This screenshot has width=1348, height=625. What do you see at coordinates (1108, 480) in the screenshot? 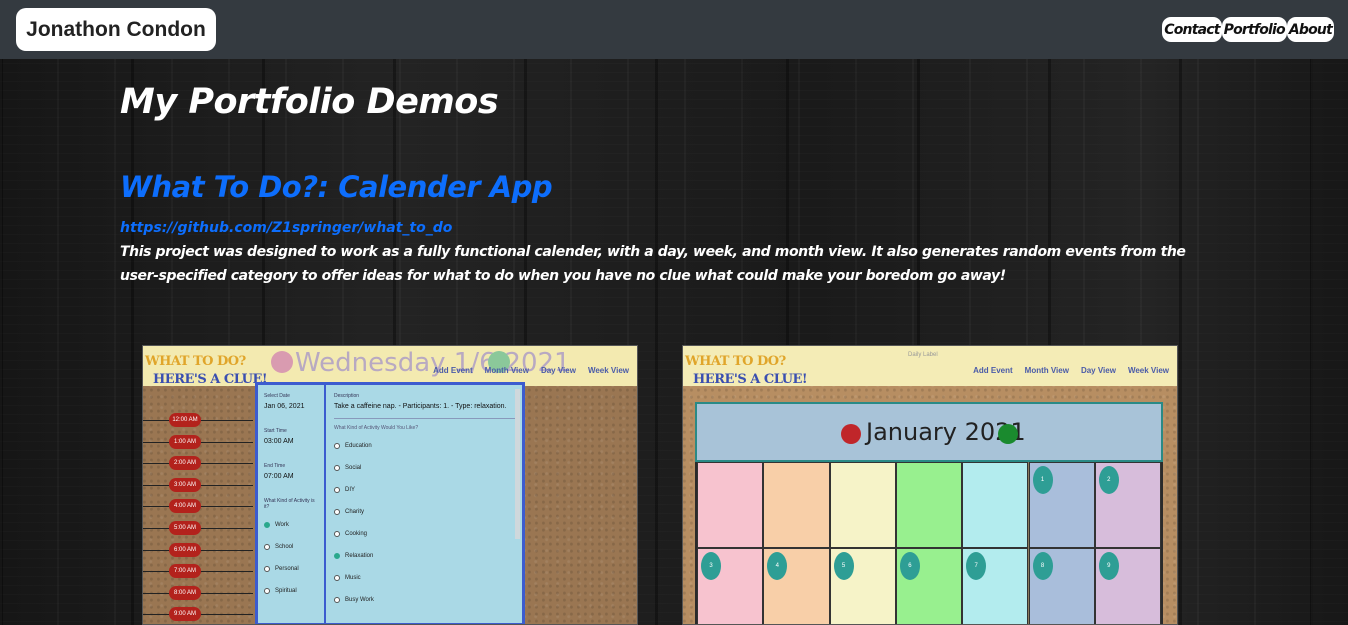
I see `day-number-badge: 2` at bounding box center [1108, 480].